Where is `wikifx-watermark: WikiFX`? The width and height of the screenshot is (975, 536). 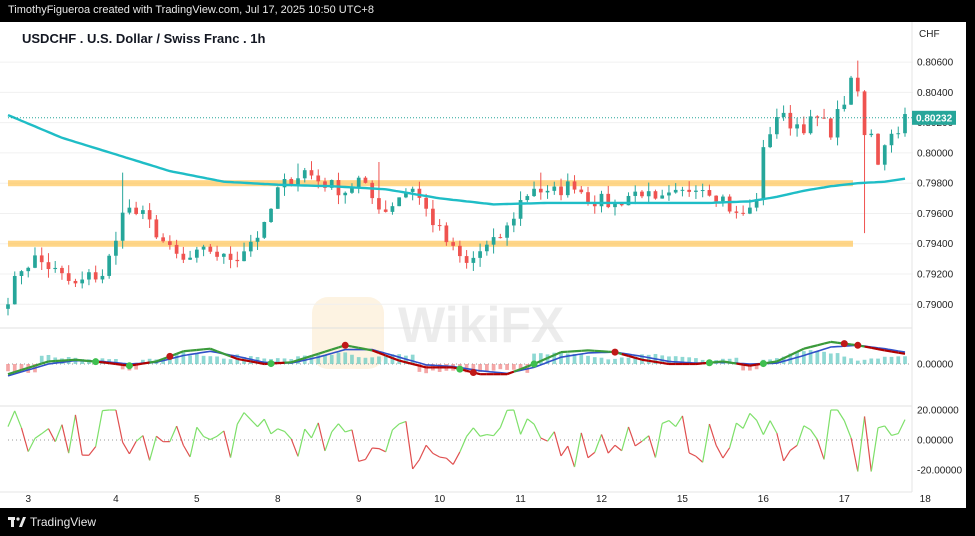
wikifx-watermark: WikiFX is located at coordinates (438, 333).